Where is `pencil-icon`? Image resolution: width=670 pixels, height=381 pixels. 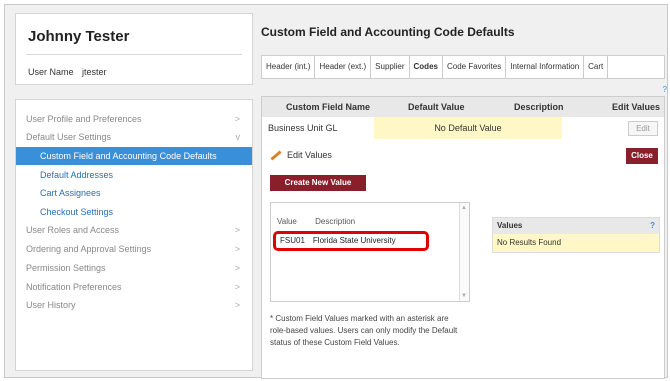
pencil-icon is located at coordinates (276, 155).